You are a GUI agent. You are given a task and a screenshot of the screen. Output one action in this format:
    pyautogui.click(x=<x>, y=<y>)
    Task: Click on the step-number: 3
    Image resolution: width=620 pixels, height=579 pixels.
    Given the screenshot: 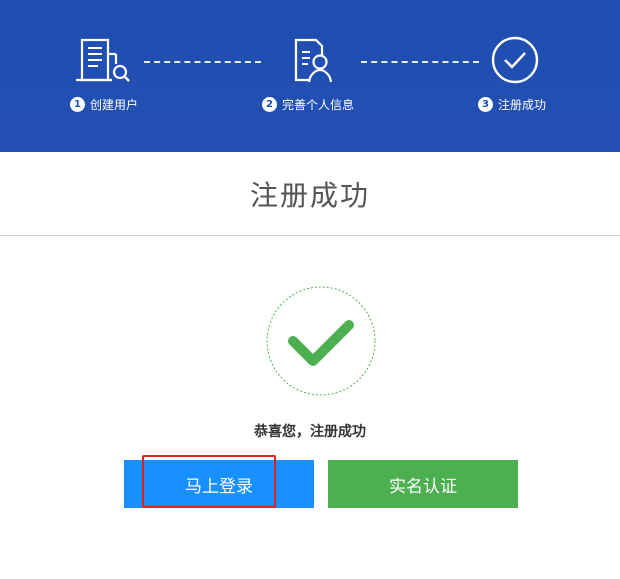 What is the action you would take?
    pyautogui.click(x=485, y=104)
    